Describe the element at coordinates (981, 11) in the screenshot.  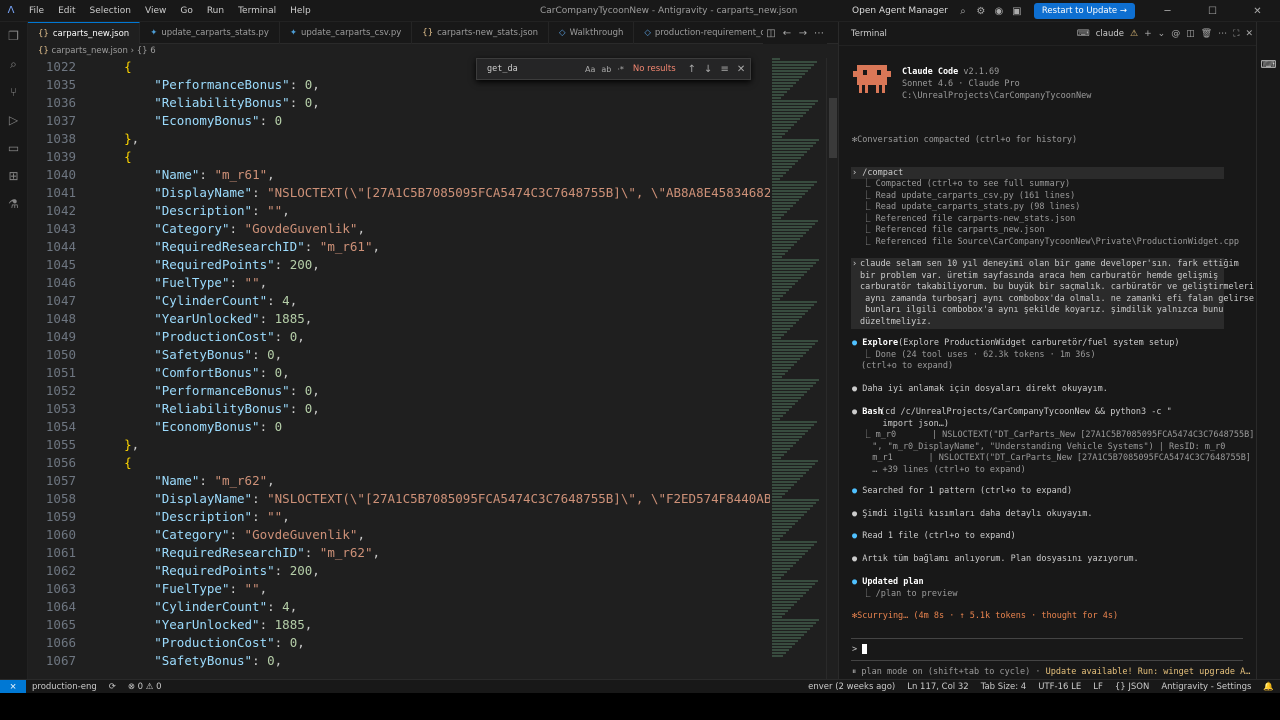
I see `gear-icon: ⚙` at that location.